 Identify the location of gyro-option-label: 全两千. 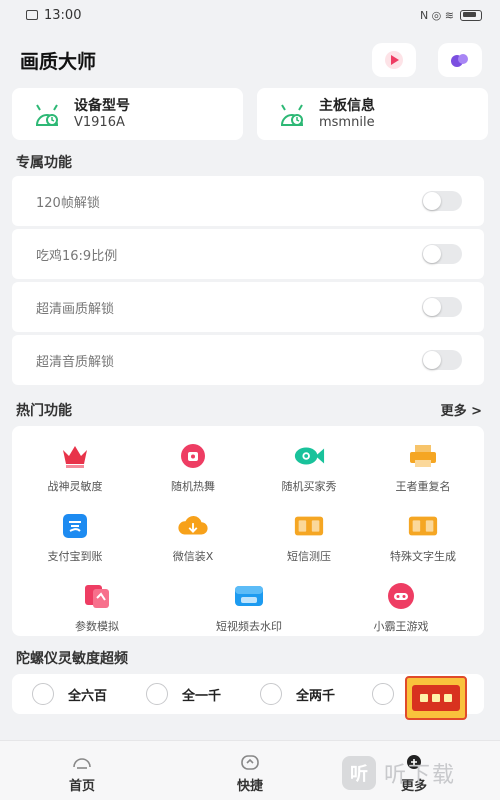
(316, 696).